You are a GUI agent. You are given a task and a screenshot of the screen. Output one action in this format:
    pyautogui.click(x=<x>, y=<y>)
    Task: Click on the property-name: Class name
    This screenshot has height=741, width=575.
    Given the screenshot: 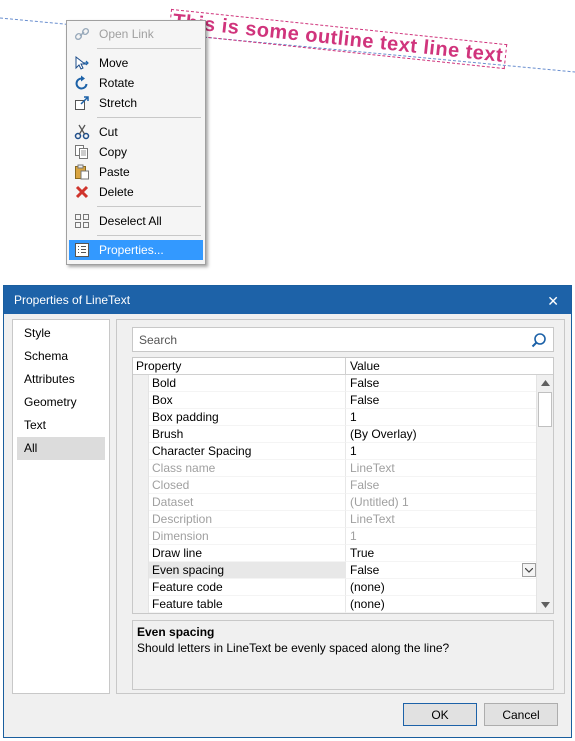 What is the action you would take?
    pyautogui.click(x=247, y=468)
    